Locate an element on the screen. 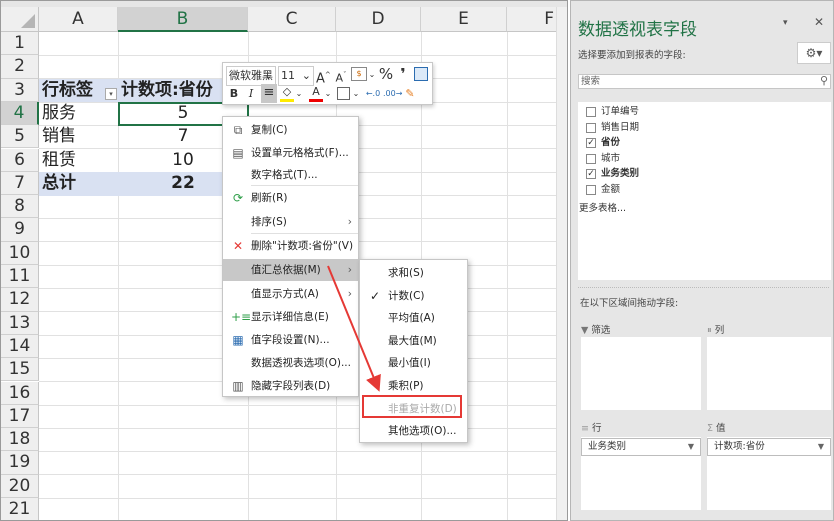  choose-fields-label: 选择要添加到报表的字段: is located at coordinates (632, 55).